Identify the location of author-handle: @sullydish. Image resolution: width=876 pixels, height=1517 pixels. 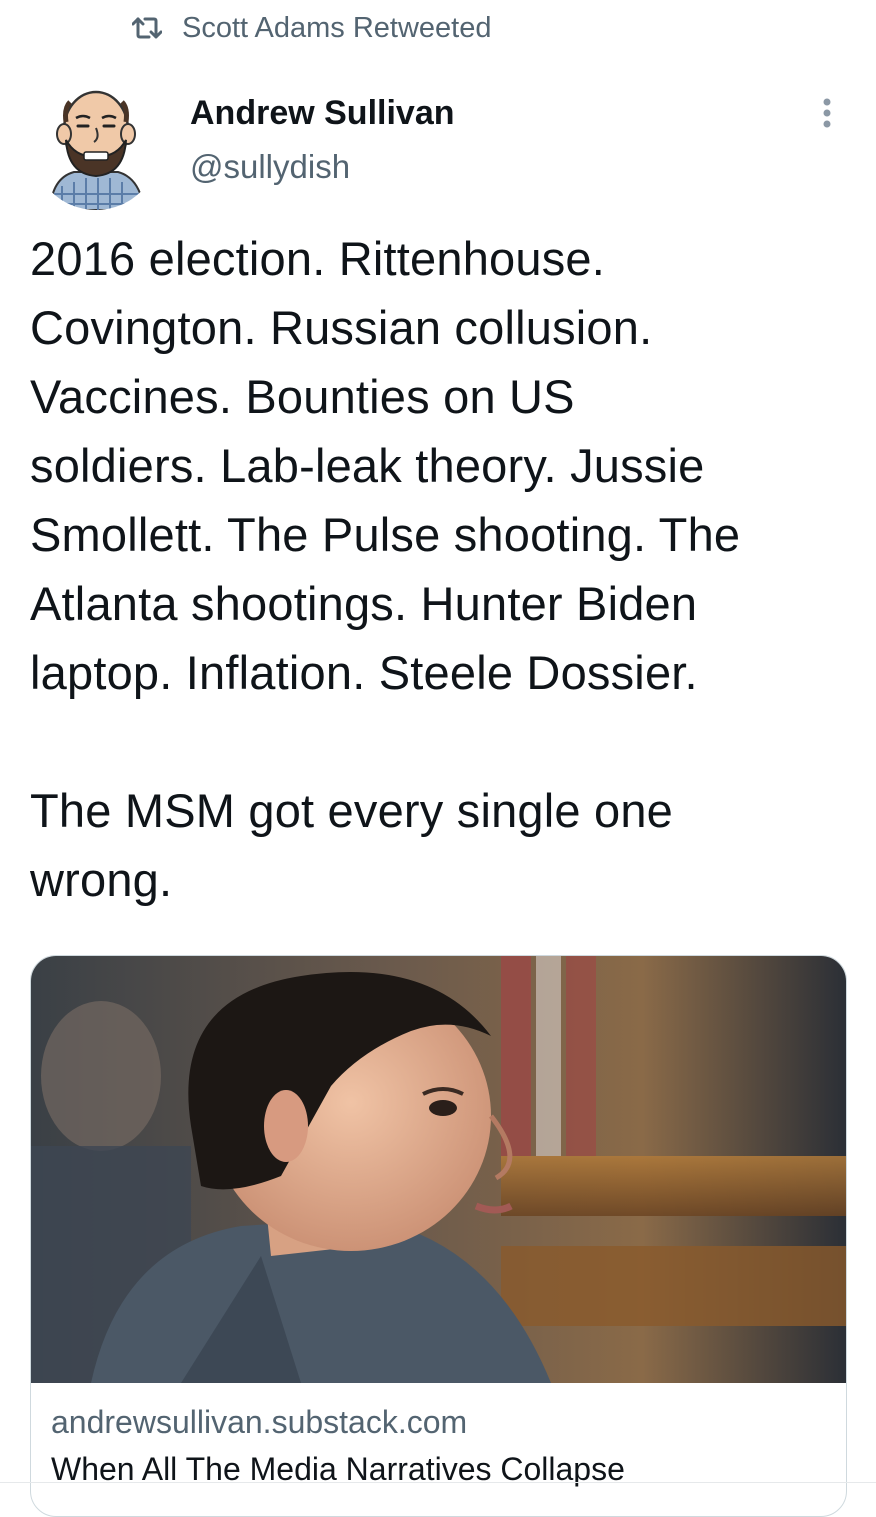
(270, 167).